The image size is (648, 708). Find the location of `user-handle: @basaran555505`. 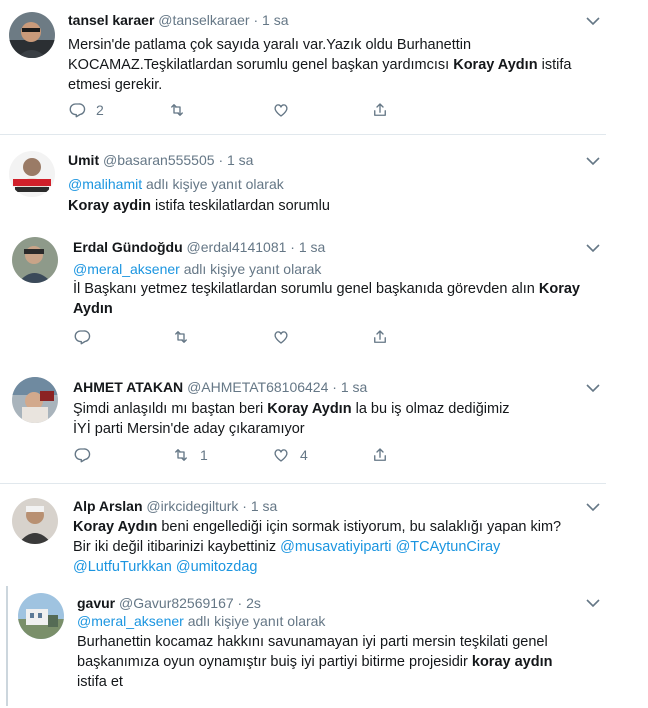

user-handle: @basaran555505 is located at coordinates (159, 160).